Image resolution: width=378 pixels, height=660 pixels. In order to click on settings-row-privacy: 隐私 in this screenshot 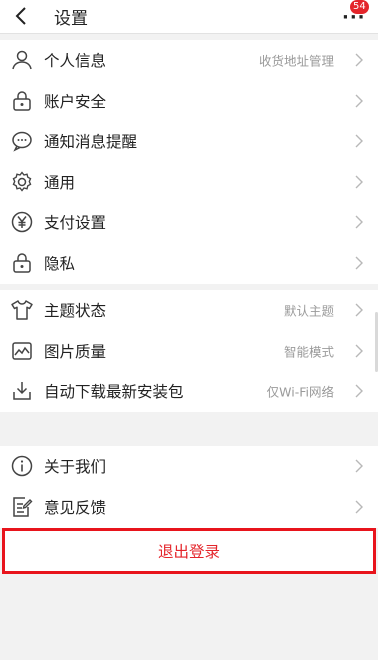, I will do `click(189, 263)`.